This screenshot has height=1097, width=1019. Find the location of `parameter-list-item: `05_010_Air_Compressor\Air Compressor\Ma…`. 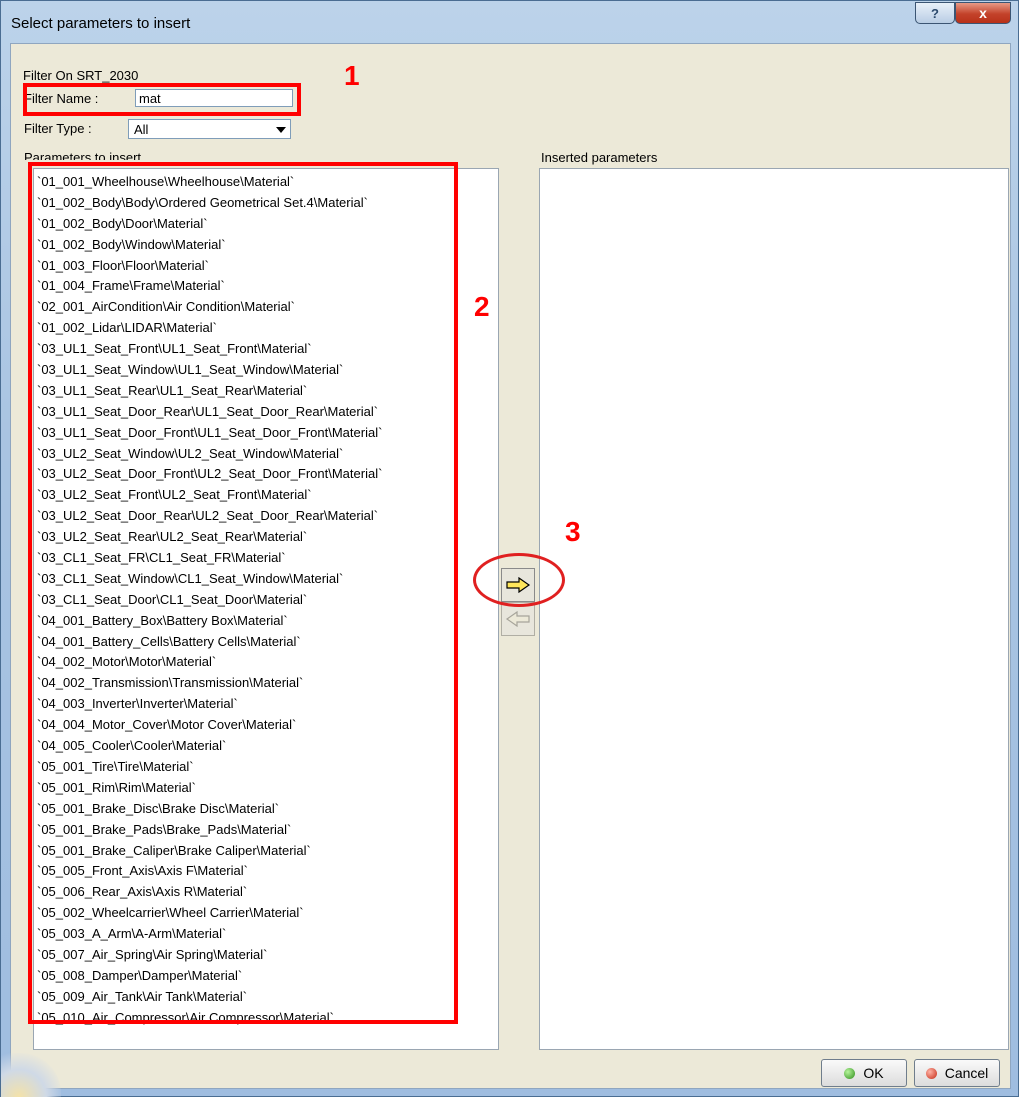

parameter-list-item: `05_010_Air_Compressor\Air Compressor\Ma… is located at coordinates (266, 1018).